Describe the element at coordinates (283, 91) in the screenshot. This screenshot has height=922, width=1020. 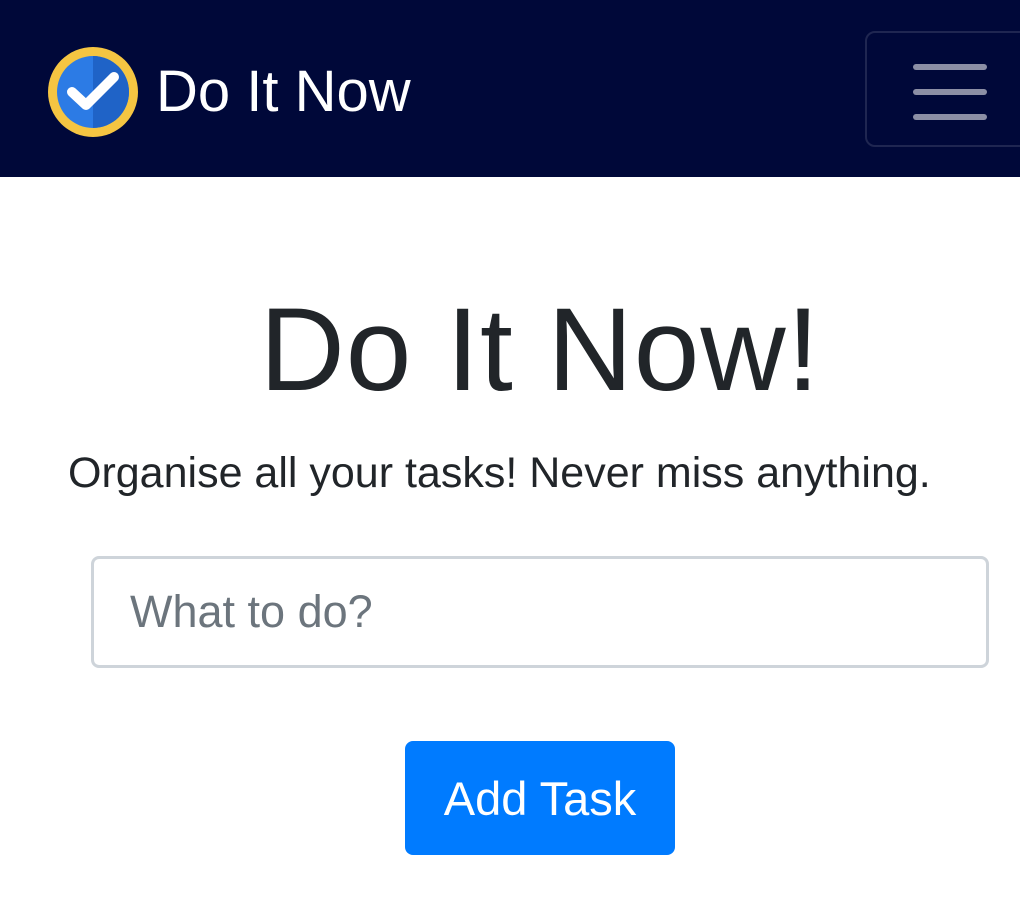
I see `brand-name: Do It Now` at that location.